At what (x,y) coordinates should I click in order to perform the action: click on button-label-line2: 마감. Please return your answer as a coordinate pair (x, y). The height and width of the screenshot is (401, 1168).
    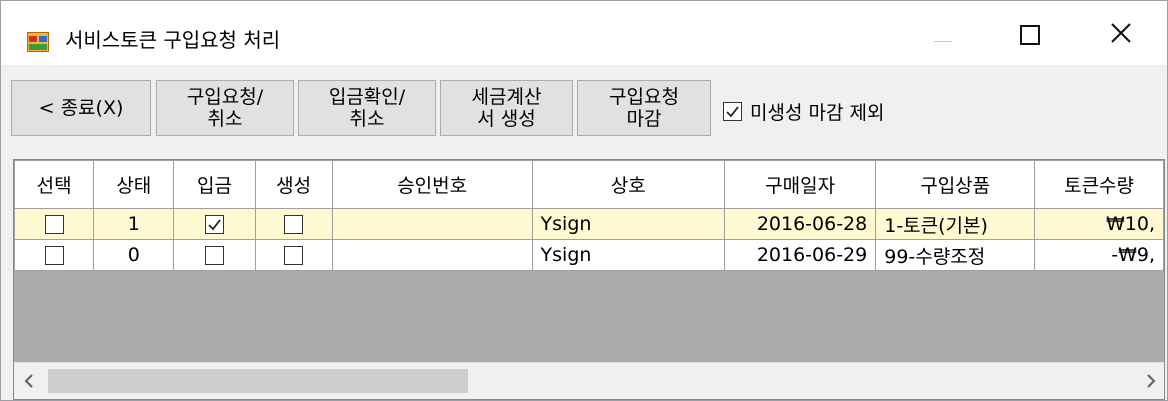
    Looking at the image, I should click on (644, 119).